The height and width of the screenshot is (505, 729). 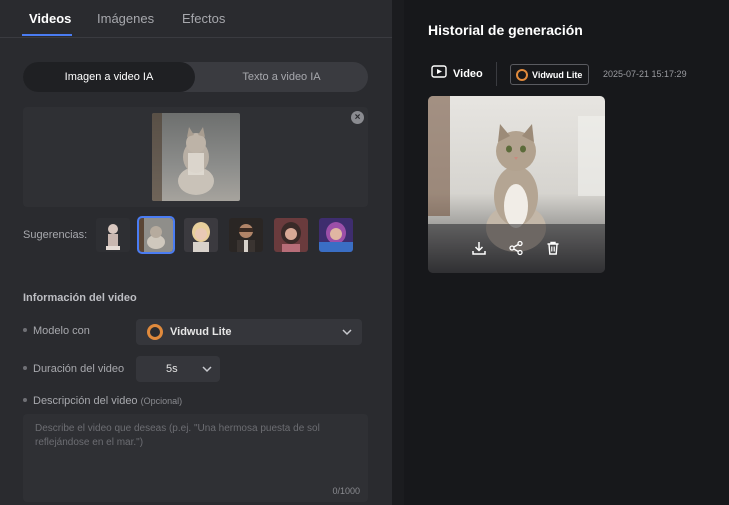 I want to click on tabs-divider, so click(x=196, y=37).